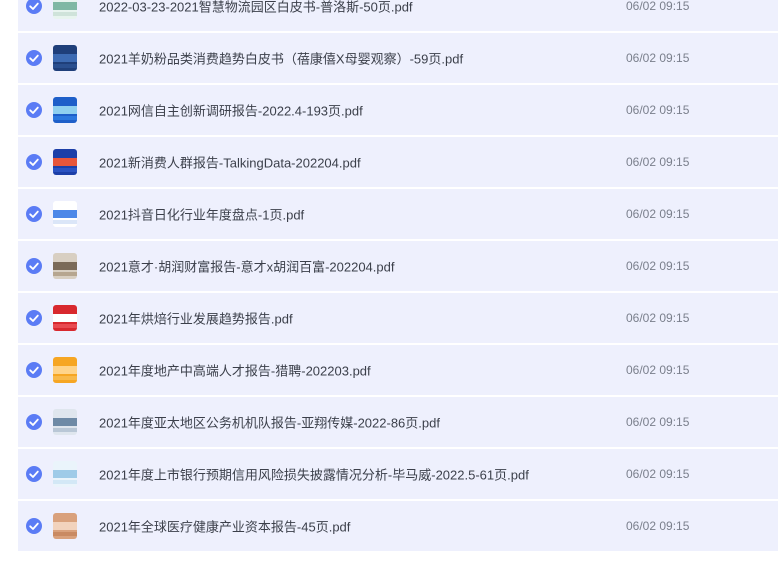 The image size is (778, 571). Describe the element at coordinates (281, 58) in the screenshot. I see `file-name: 2021羊奶粉品类消费趋势白皮书（蓓康僖X母婴观察）-59页.pdf` at that location.